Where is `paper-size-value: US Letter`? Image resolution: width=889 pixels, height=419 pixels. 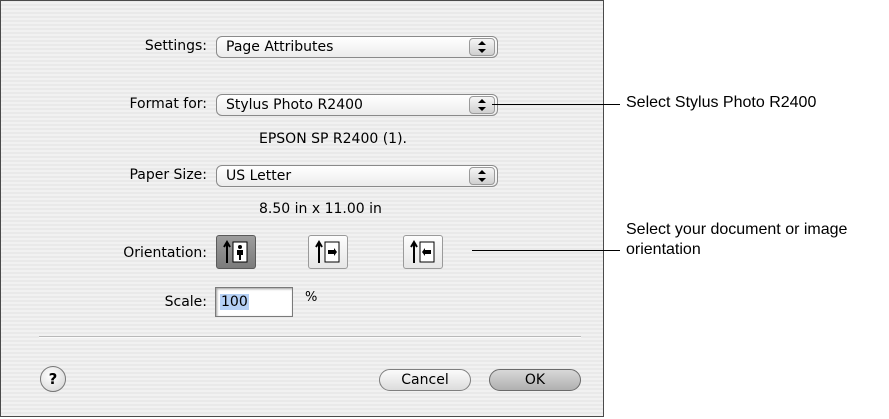
paper-size-value: US Letter is located at coordinates (259, 176).